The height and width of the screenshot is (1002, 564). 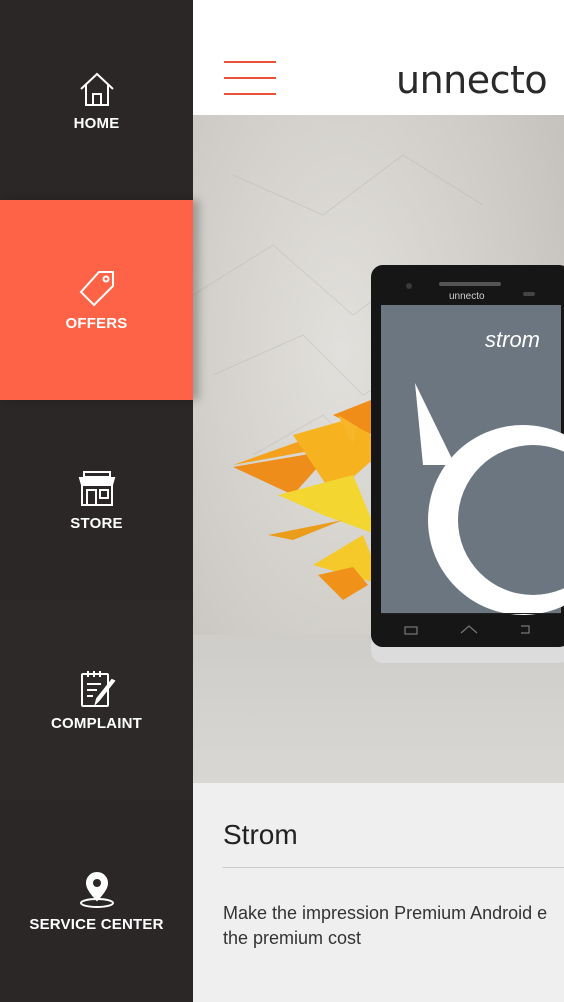 What do you see at coordinates (96, 523) in the screenshot?
I see `sidebar-item-label: STORE` at bounding box center [96, 523].